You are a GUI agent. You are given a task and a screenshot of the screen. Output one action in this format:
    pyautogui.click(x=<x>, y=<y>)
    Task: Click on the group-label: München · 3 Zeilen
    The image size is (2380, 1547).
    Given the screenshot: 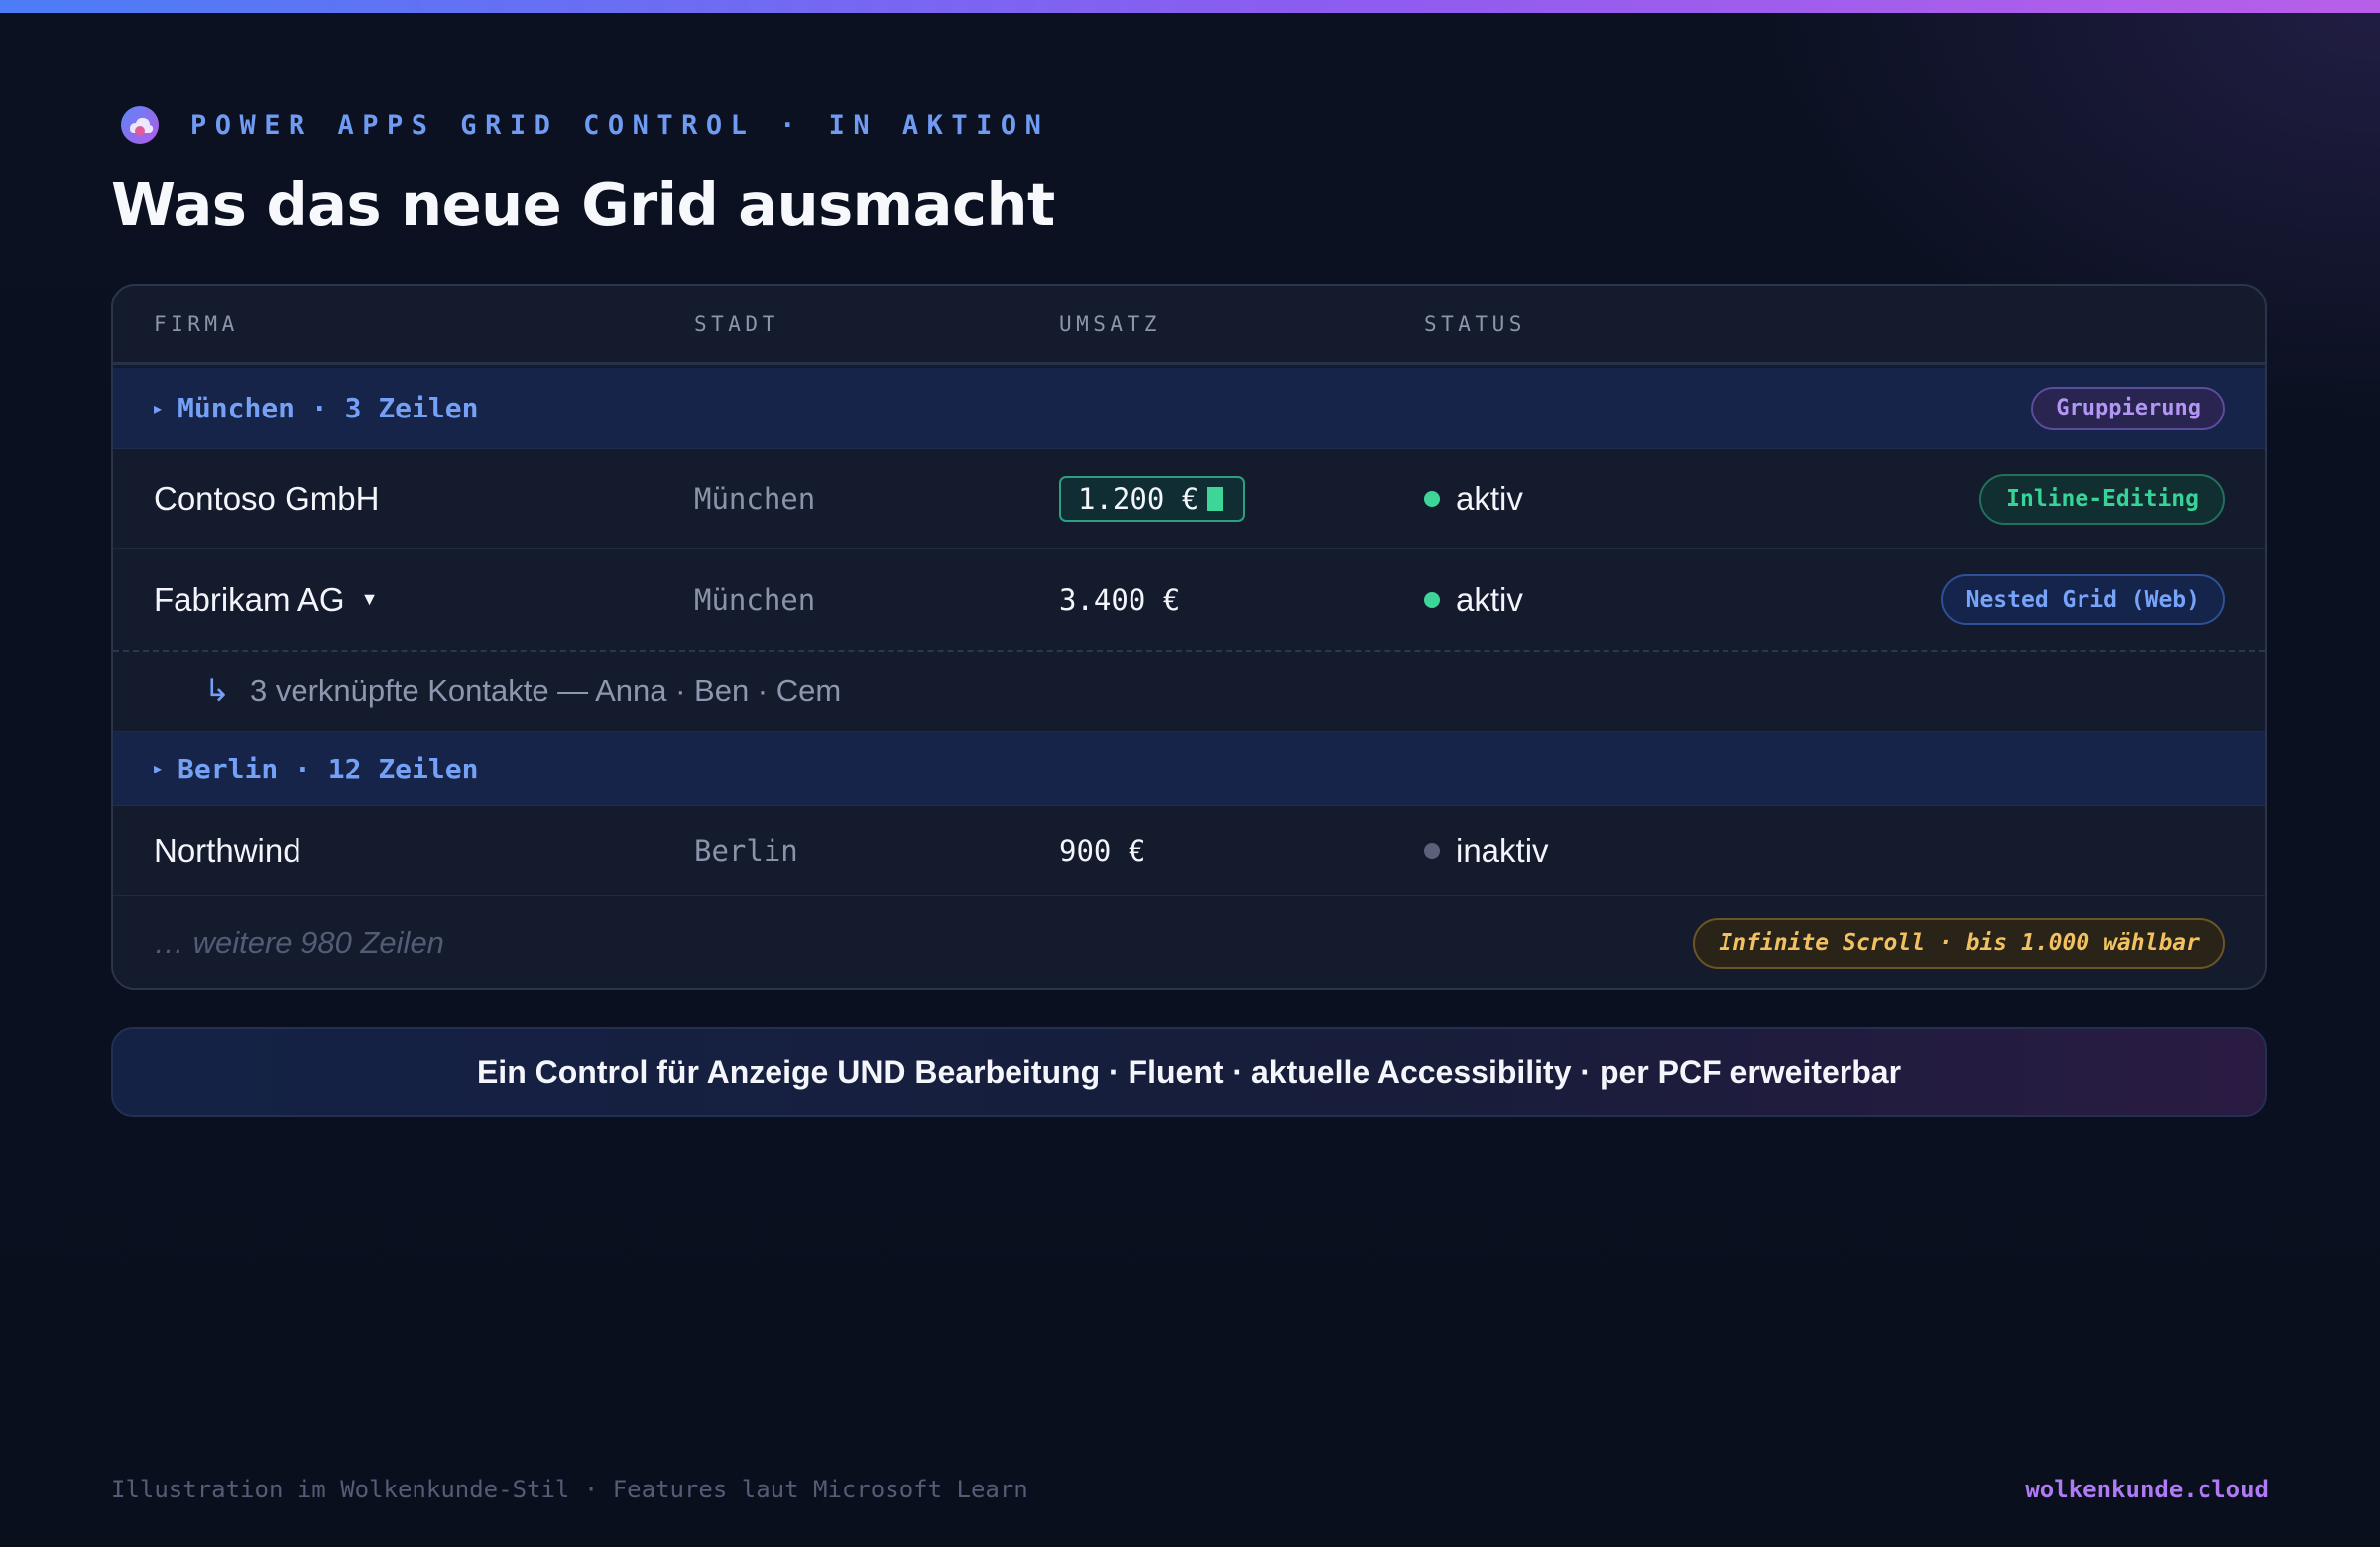 What is the action you would take?
    pyautogui.click(x=328, y=408)
    